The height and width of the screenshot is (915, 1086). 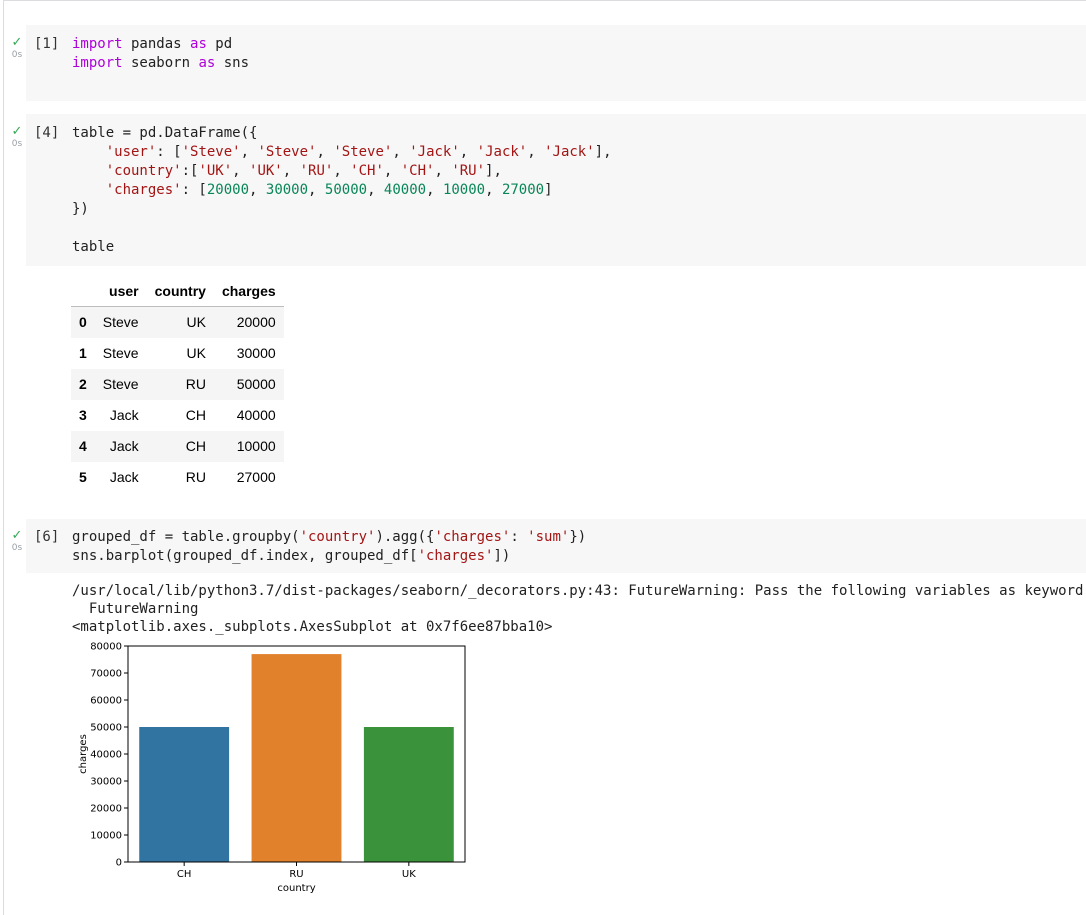 What do you see at coordinates (156, 44) in the screenshot?
I see `code-token: pandas` at bounding box center [156, 44].